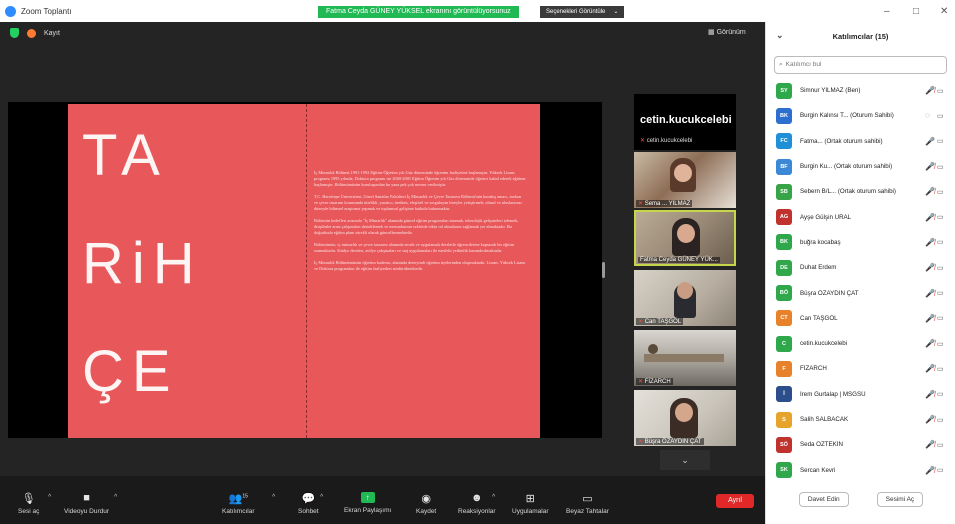 This screenshot has width=955, height=524. I want to click on participant-name: Fatma... (Ortak oturum sahibi), so click(841, 141).